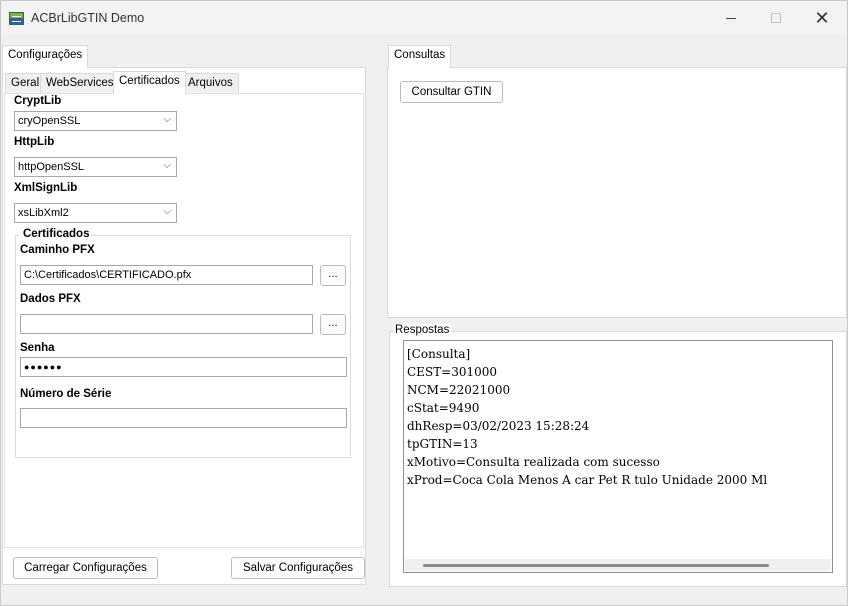  What do you see at coordinates (56, 234) in the screenshot?
I see `certificados-group-title: Certificados` at bounding box center [56, 234].